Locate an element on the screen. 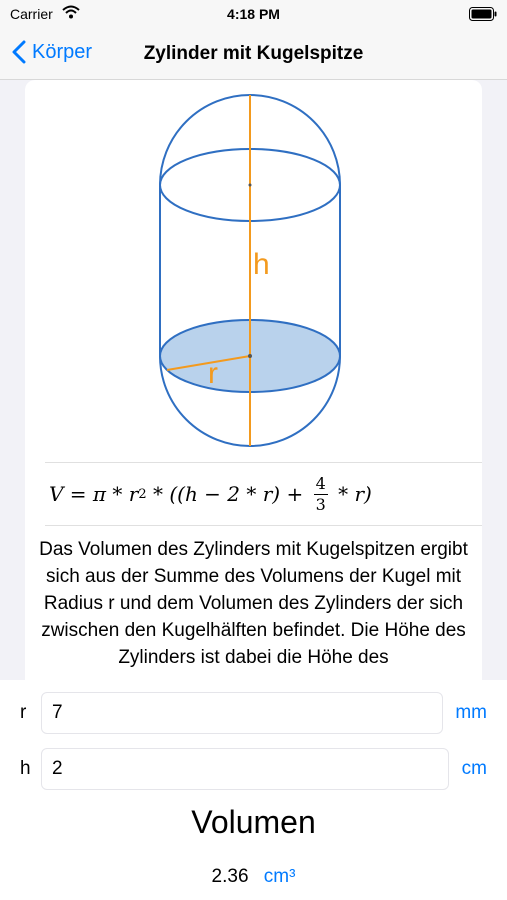  formula-row: V = π * r2 * ((h − 2 * r) + 4 3 * r) is located at coordinates (263, 494).